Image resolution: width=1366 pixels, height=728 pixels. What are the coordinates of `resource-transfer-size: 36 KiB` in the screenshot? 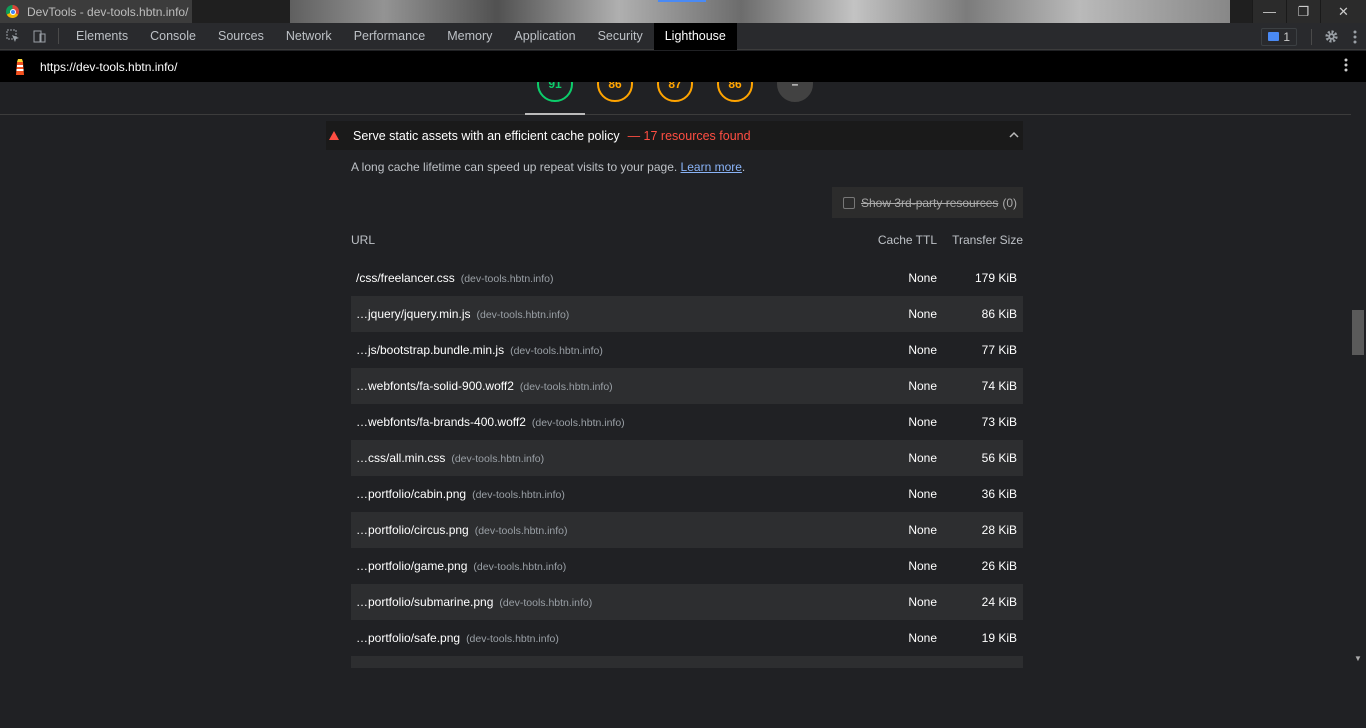 It's located at (999, 494).